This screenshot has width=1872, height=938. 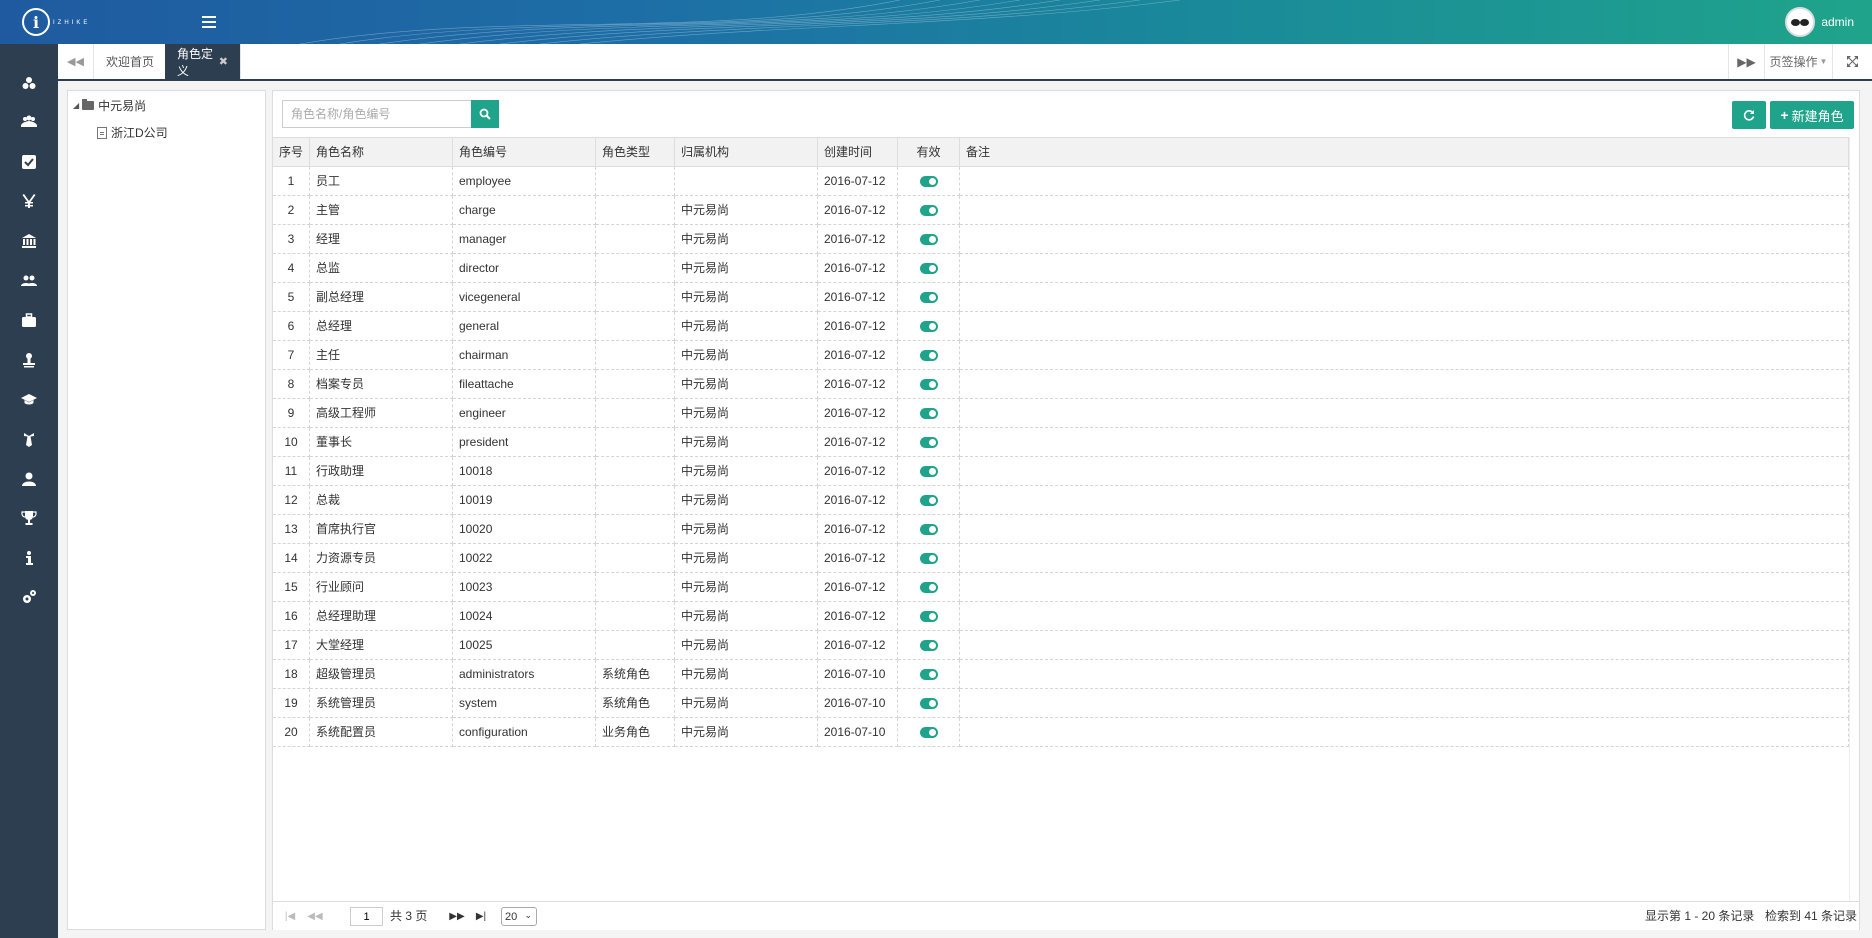 What do you see at coordinates (1061, 529) in the screenshot?
I see `table-row: 13 首席执行官 10020 中元易尚 2016-07-12` at bounding box center [1061, 529].